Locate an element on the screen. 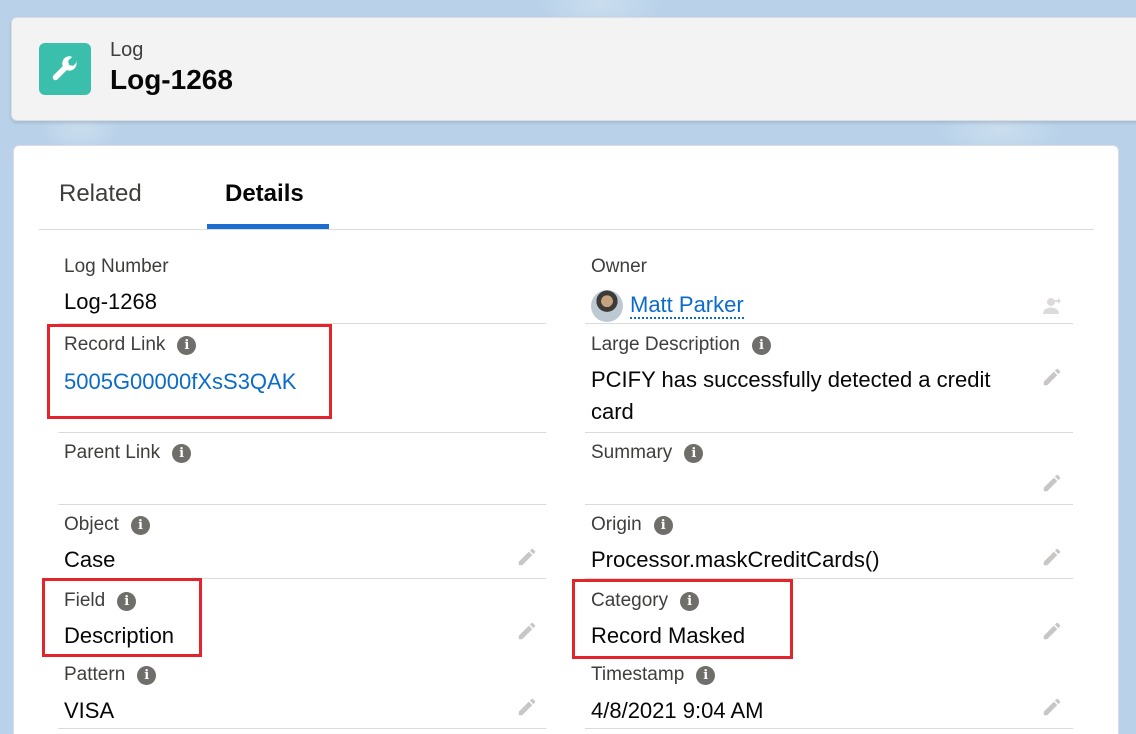 This screenshot has width=1136, height=734. field-value: Record Masked is located at coordinates (668, 635).